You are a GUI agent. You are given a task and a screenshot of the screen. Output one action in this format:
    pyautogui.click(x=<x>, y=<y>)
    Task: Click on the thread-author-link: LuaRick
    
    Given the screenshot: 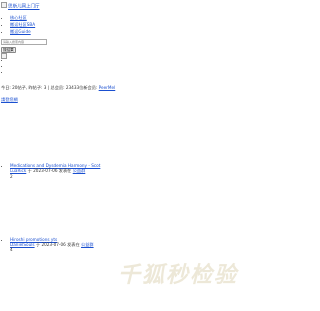 What is the action you would take?
    pyautogui.click(x=18, y=170)
    